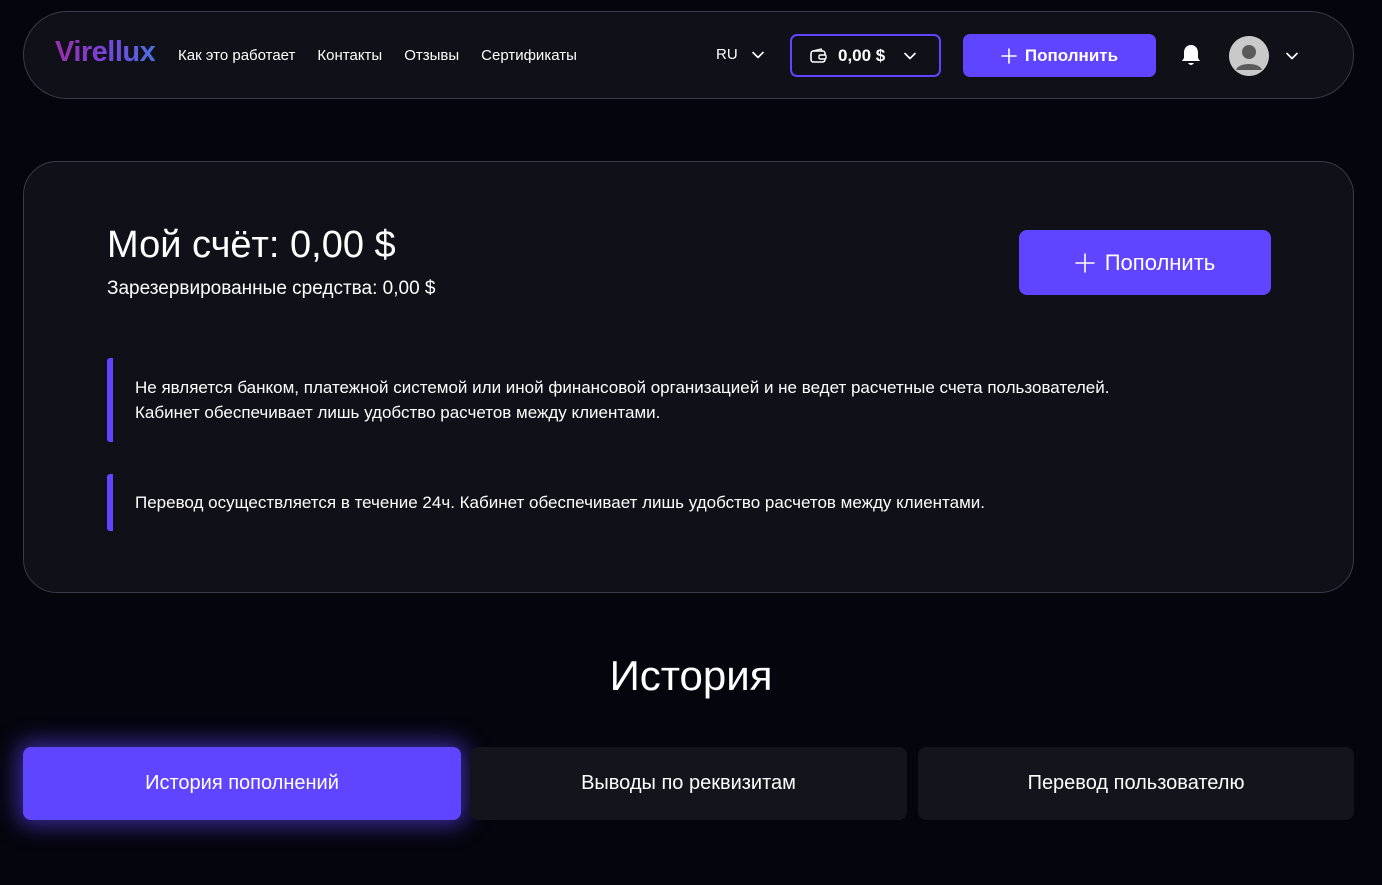 The height and width of the screenshot is (885, 1382). What do you see at coordinates (740, 54) in the screenshot?
I see `language-selector: RU` at bounding box center [740, 54].